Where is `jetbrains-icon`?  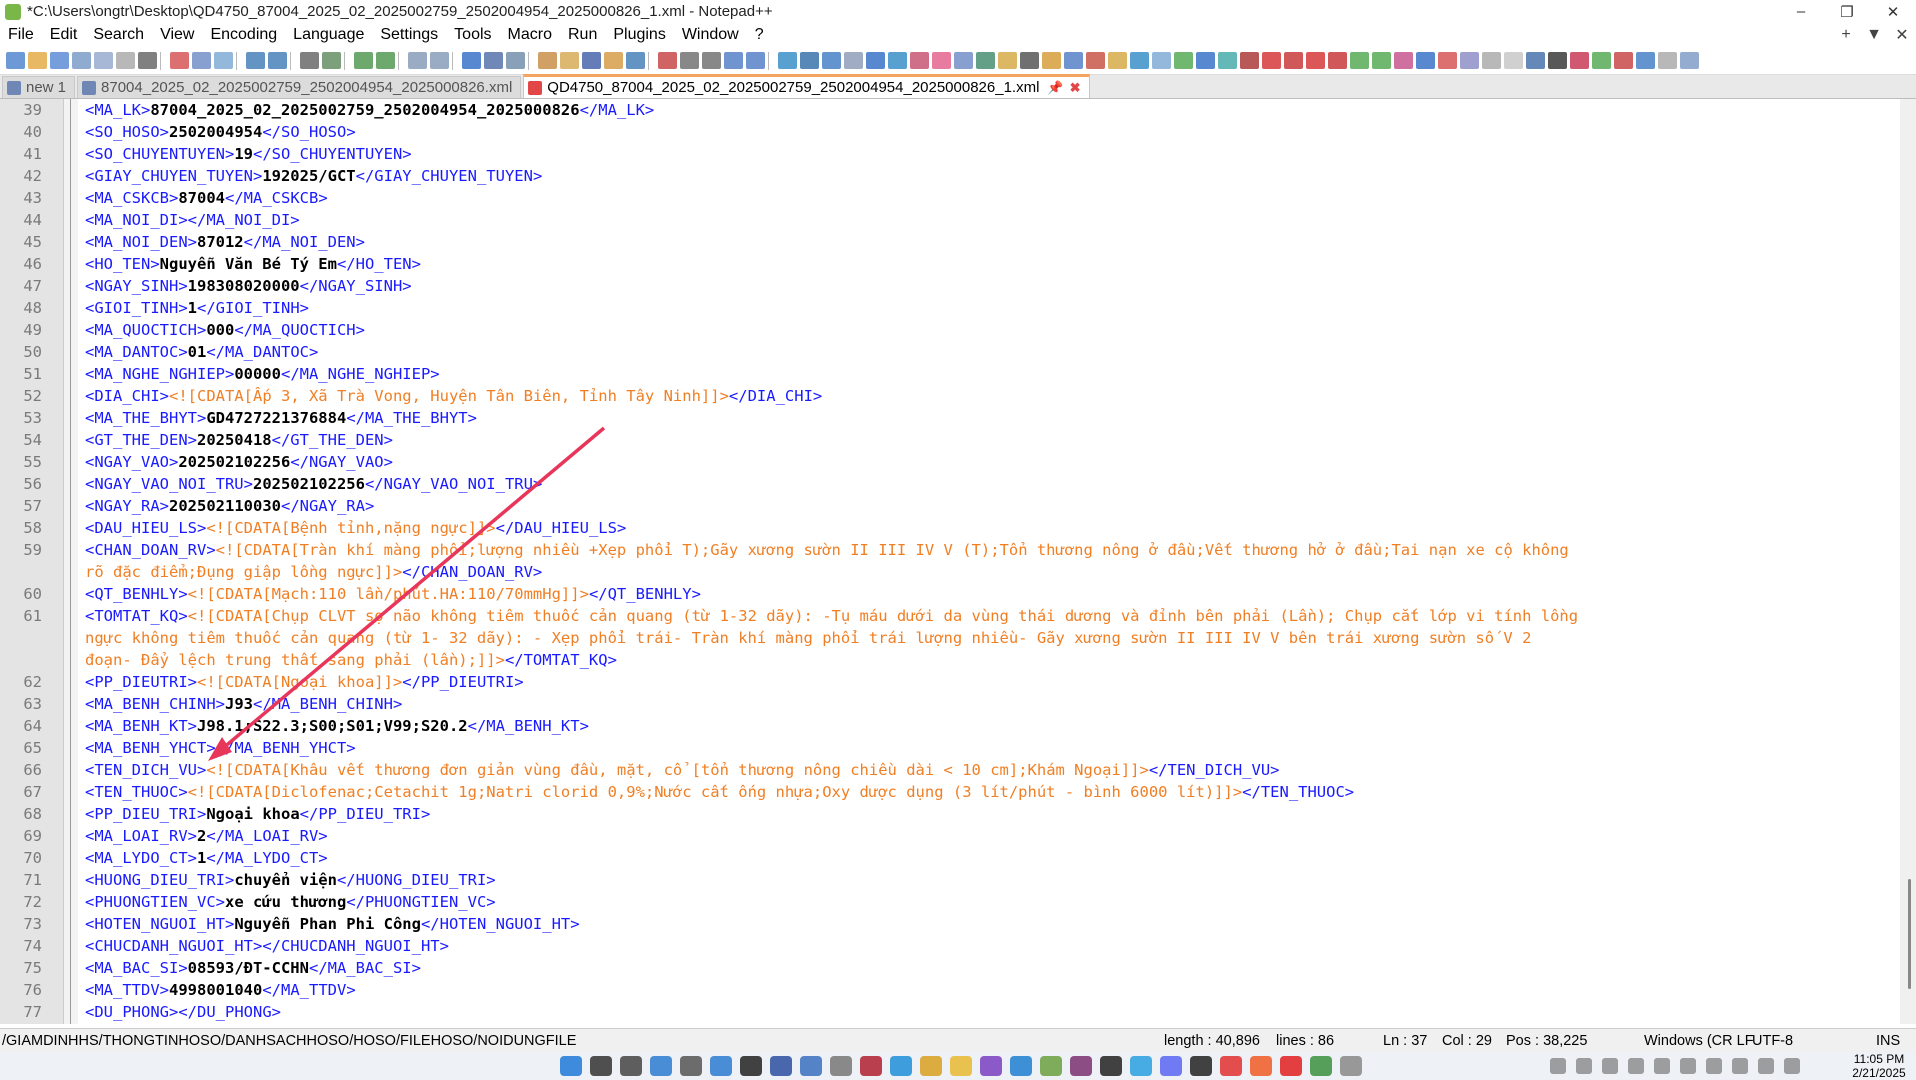
jetbrains-icon is located at coordinates (1201, 1066).